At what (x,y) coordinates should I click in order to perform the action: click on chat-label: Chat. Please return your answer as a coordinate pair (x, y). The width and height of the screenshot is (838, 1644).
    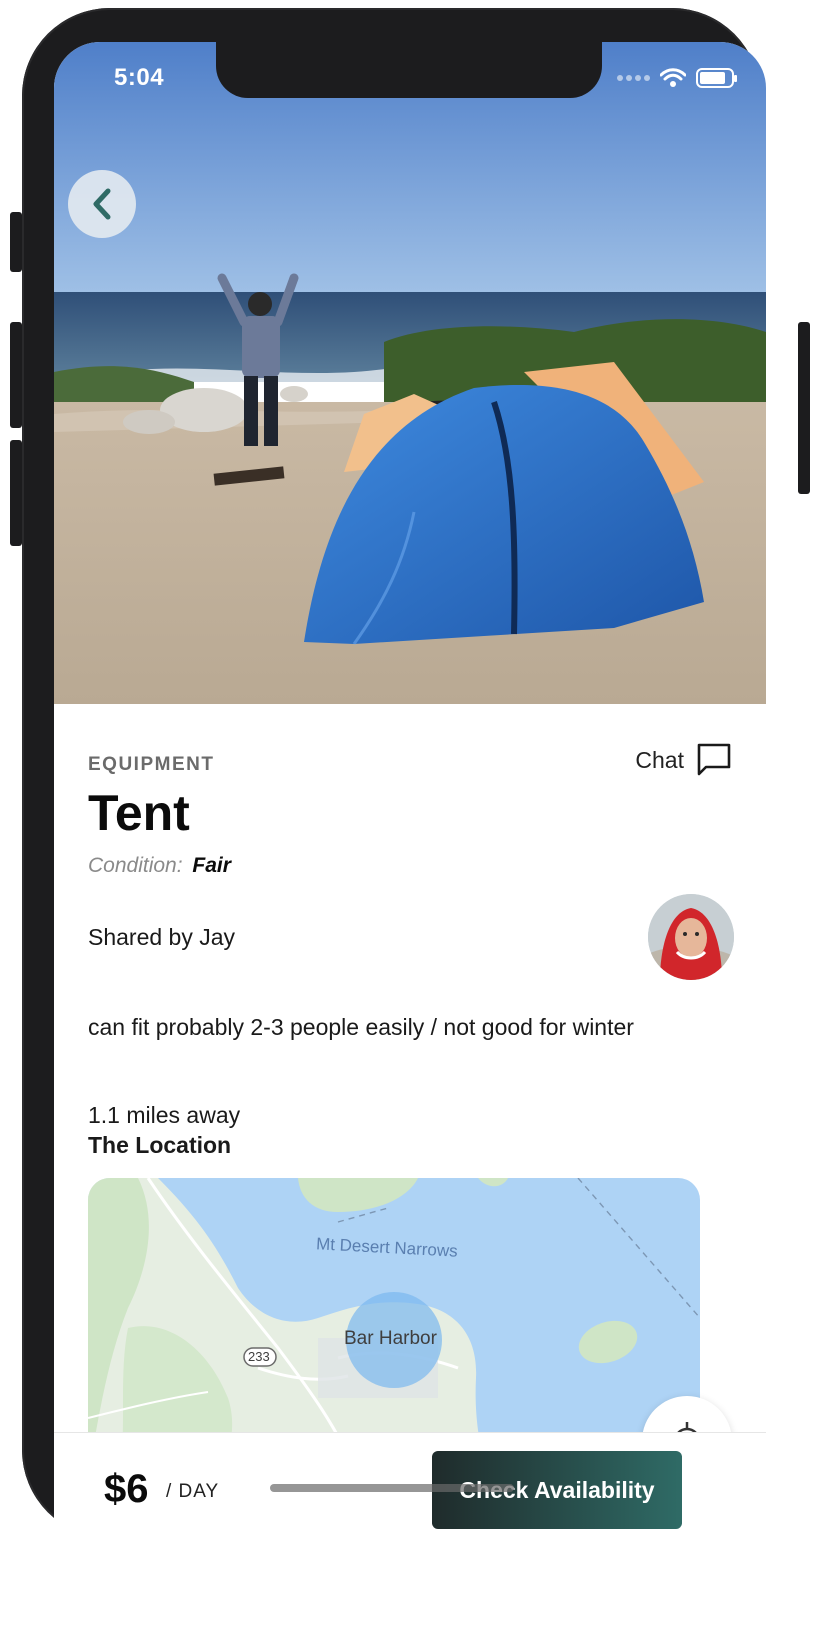
    Looking at the image, I should click on (659, 759).